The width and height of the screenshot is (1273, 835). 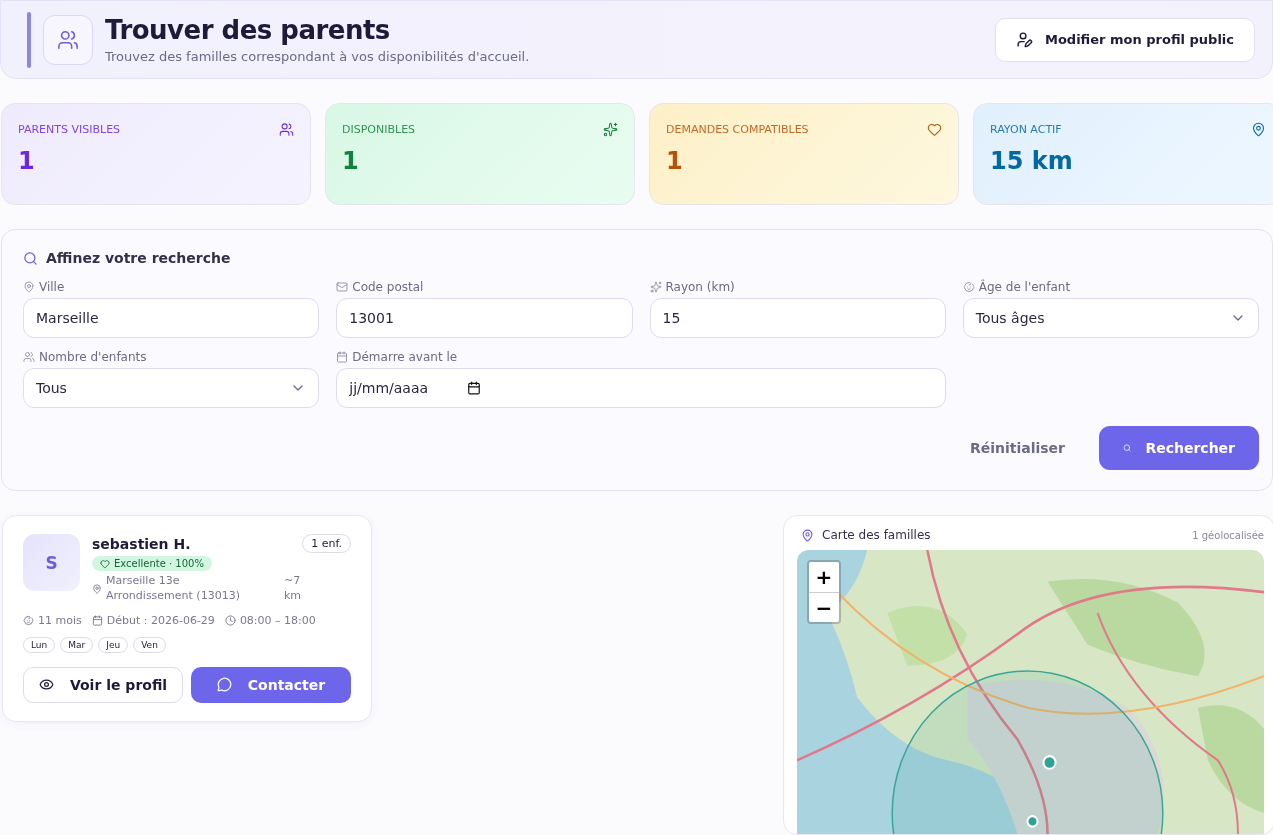 What do you see at coordinates (1110, 318) in the screenshot?
I see `select-field: Tous âges` at bounding box center [1110, 318].